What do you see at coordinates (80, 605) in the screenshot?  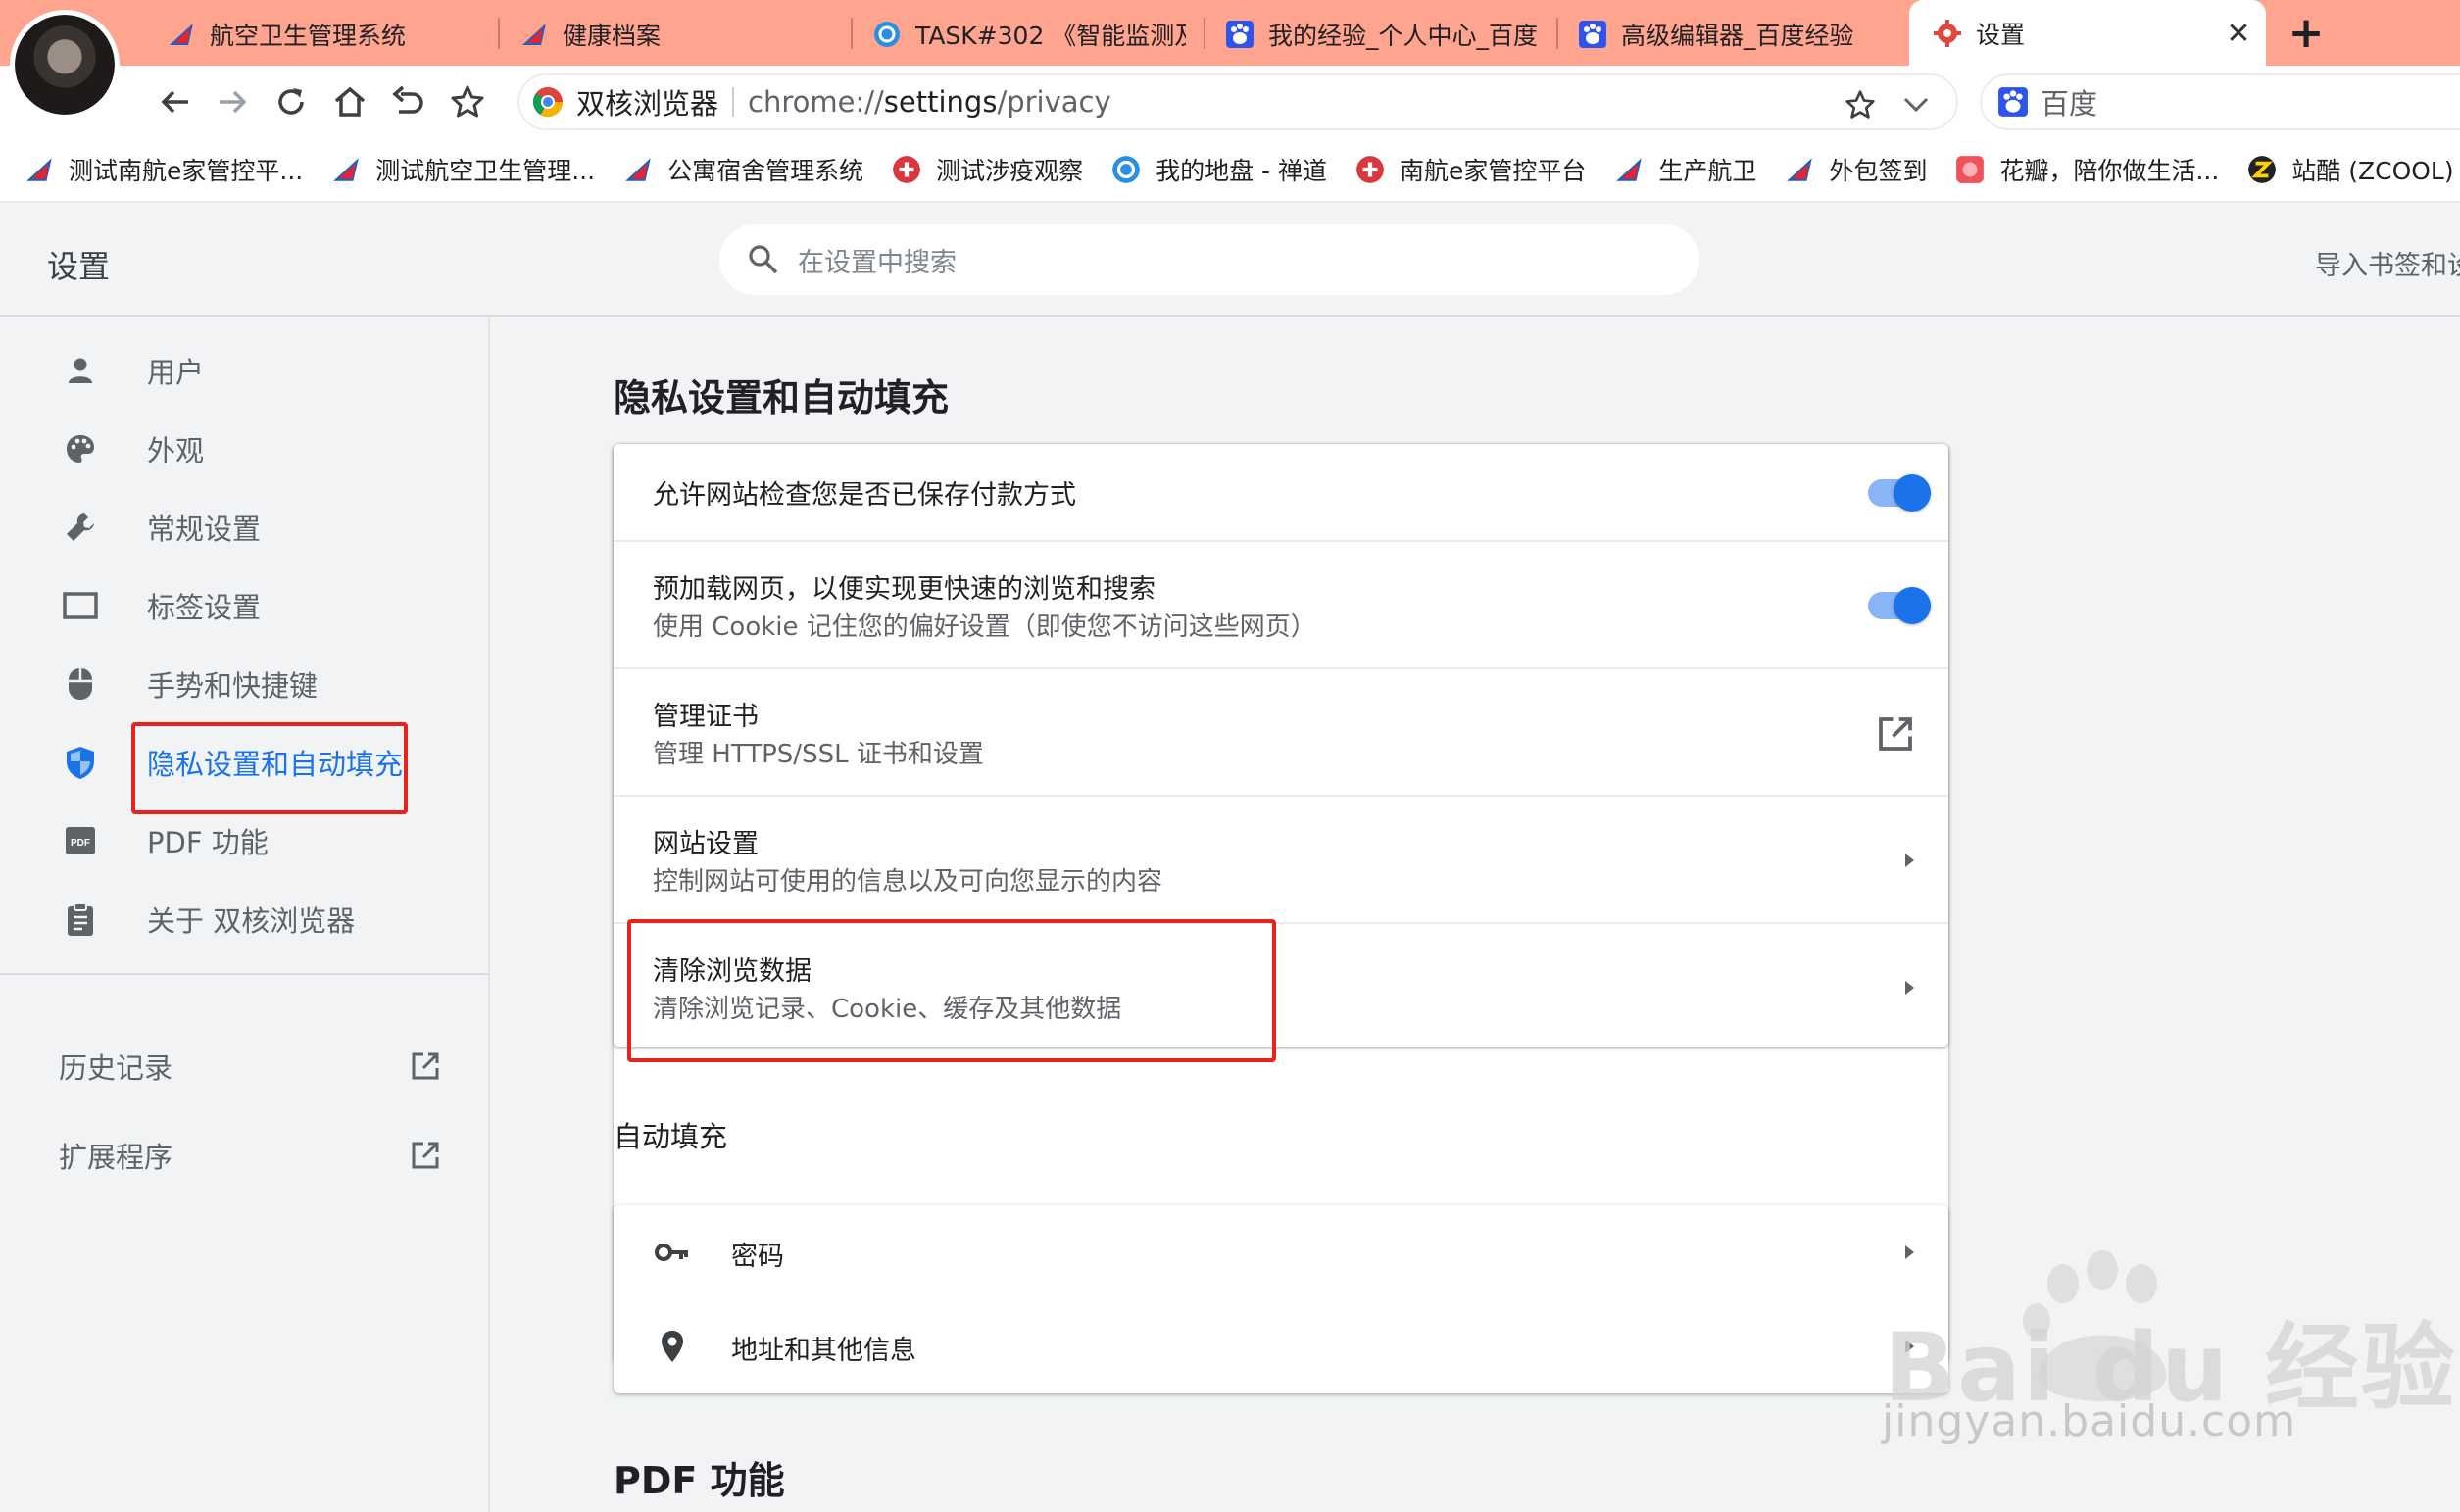 I see `tab-icon` at bounding box center [80, 605].